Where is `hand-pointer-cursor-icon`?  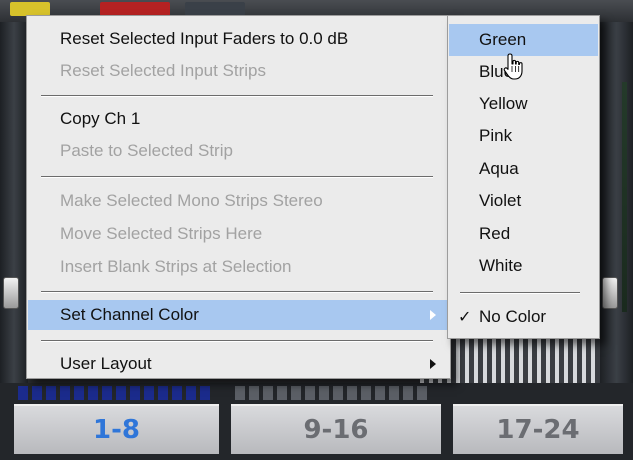 hand-pointer-cursor-icon is located at coordinates (513, 66).